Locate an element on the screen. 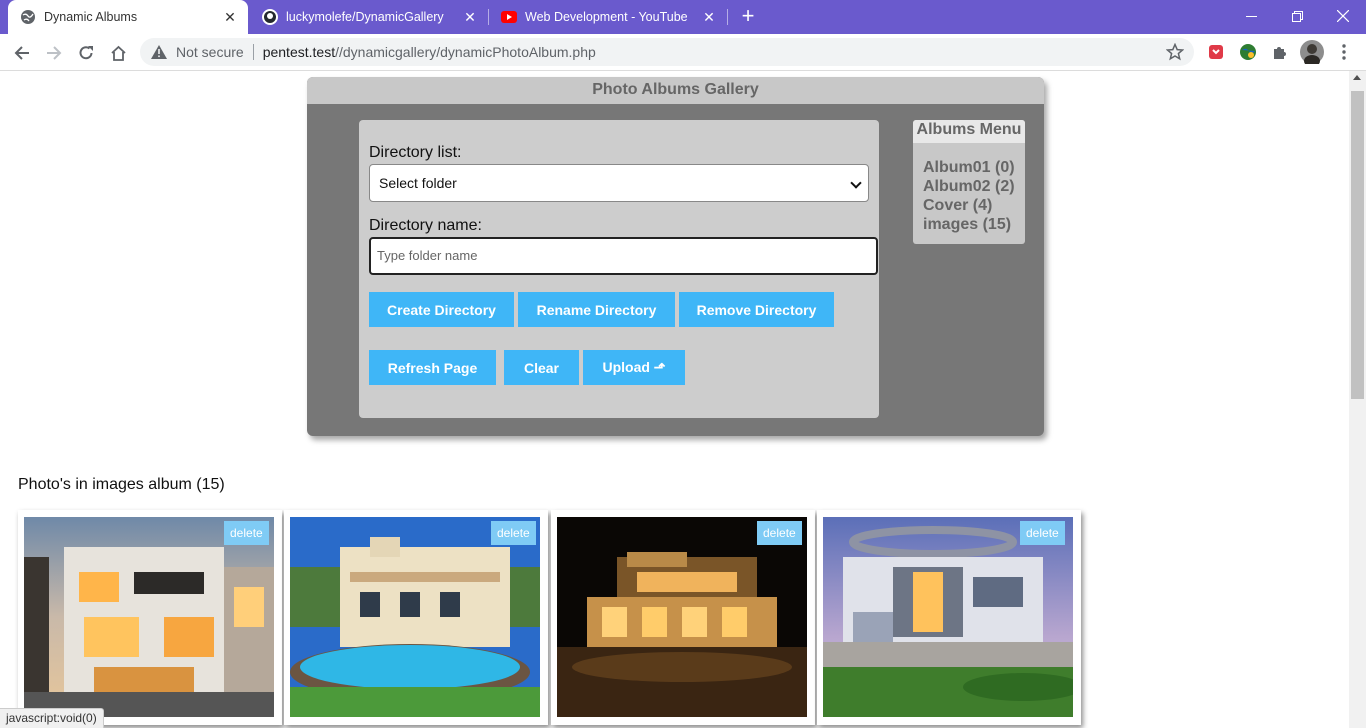 The width and height of the screenshot is (1366, 728). photos-heading: Photo's in images album (15) is located at coordinates (121, 484).